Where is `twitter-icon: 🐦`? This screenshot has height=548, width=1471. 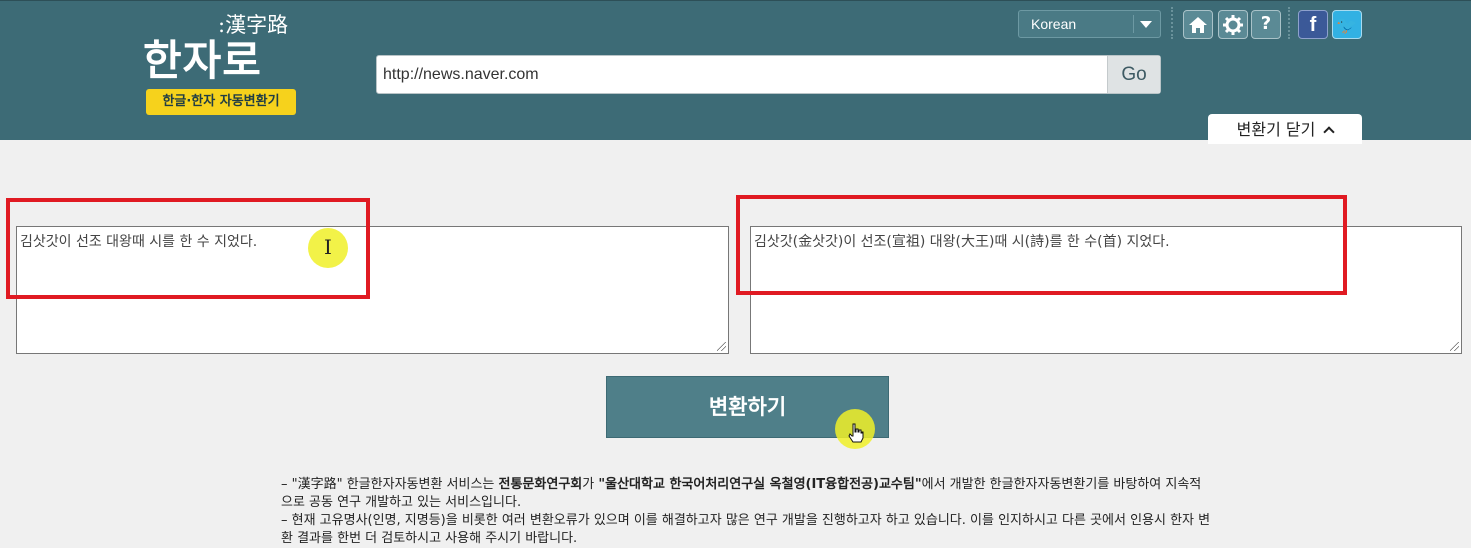 twitter-icon: 🐦 is located at coordinates (1347, 25).